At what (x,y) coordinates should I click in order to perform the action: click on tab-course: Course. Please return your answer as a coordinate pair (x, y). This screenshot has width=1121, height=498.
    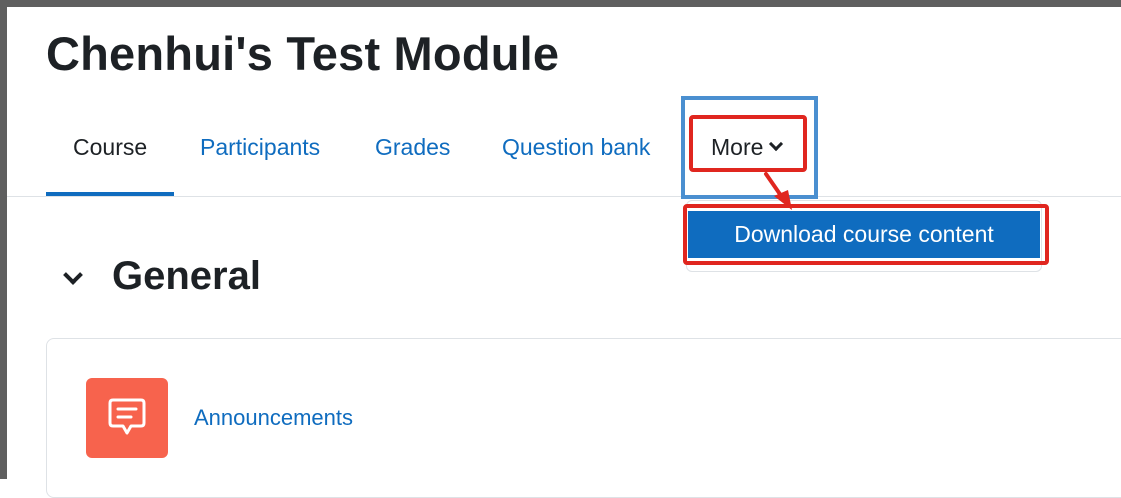
    Looking at the image, I should click on (110, 147).